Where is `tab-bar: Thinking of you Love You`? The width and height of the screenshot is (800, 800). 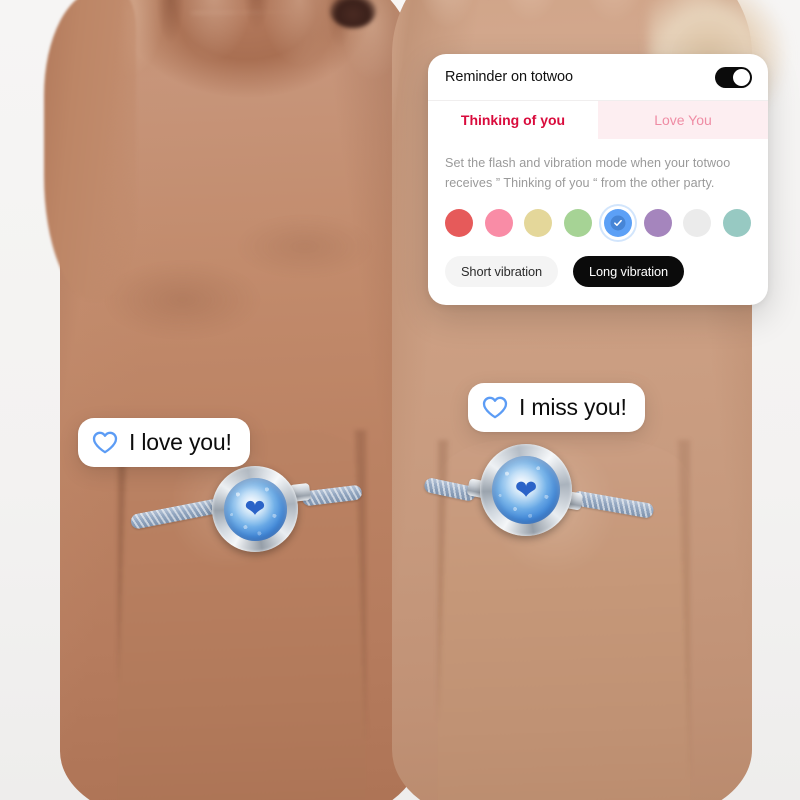
tab-bar: Thinking of you Love You is located at coordinates (598, 120).